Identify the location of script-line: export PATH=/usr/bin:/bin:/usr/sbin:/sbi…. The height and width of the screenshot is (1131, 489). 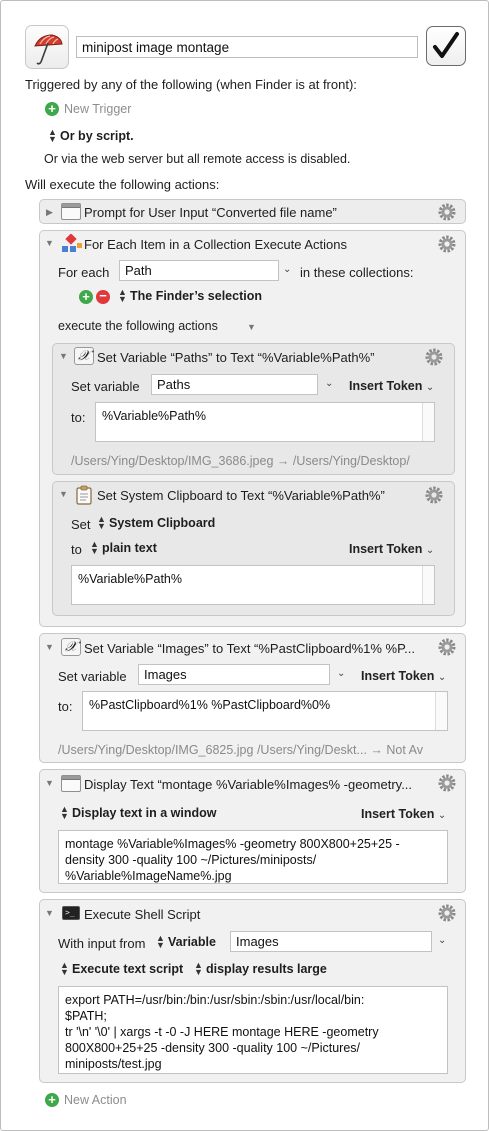
(215, 1000).